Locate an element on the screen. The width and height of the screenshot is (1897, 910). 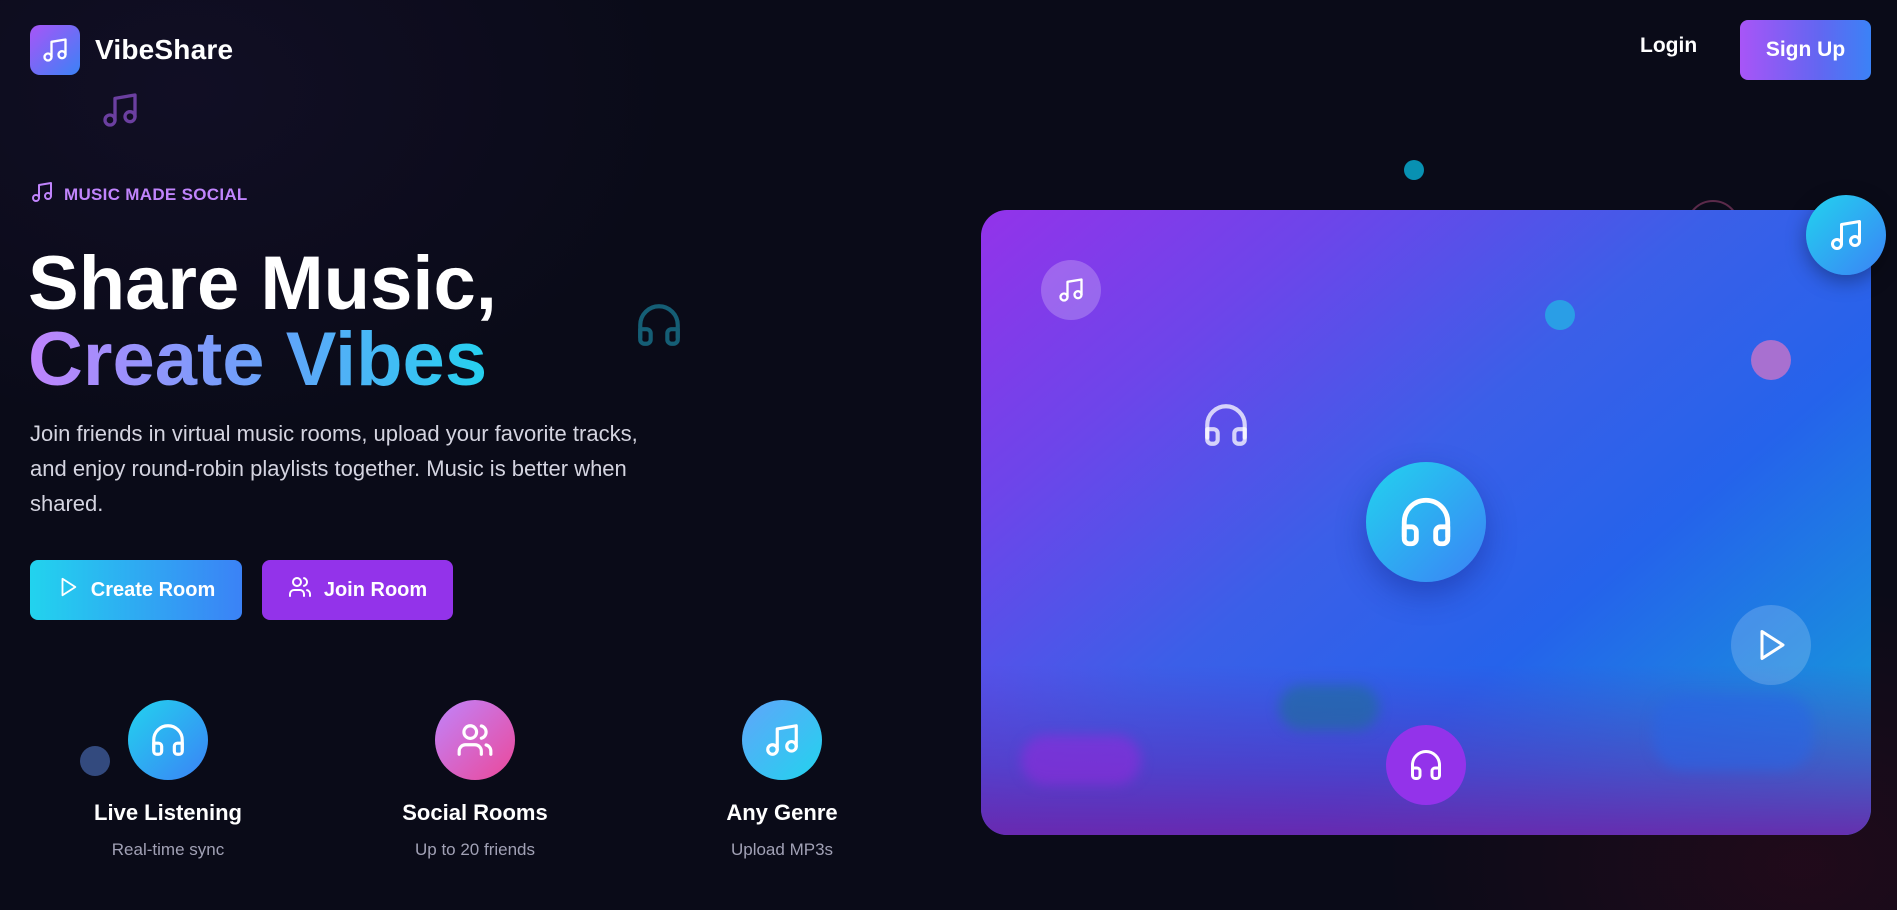
feature-social-rooms: Social Rooms Up to 20 friends is located at coordinates (475, 780).